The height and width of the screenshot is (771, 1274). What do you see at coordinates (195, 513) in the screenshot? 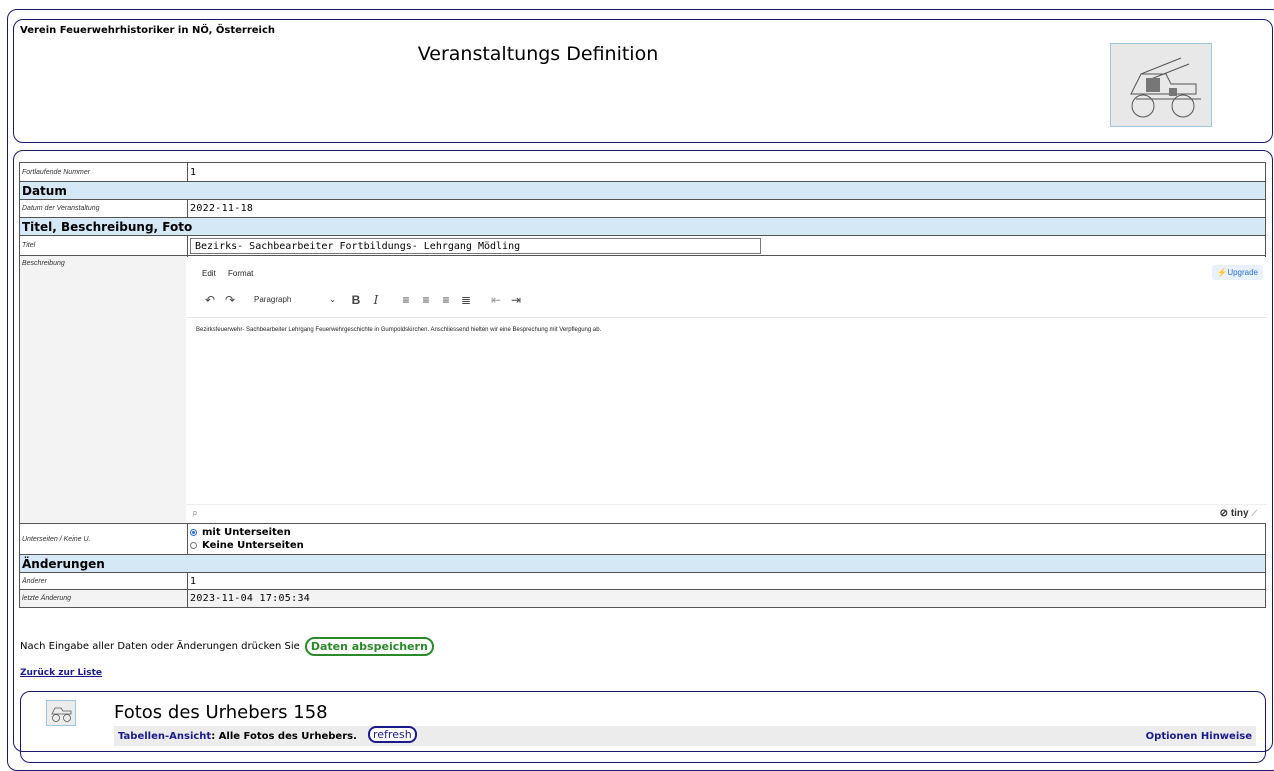
I see `element-path: p` at bounding box center [195, 513].